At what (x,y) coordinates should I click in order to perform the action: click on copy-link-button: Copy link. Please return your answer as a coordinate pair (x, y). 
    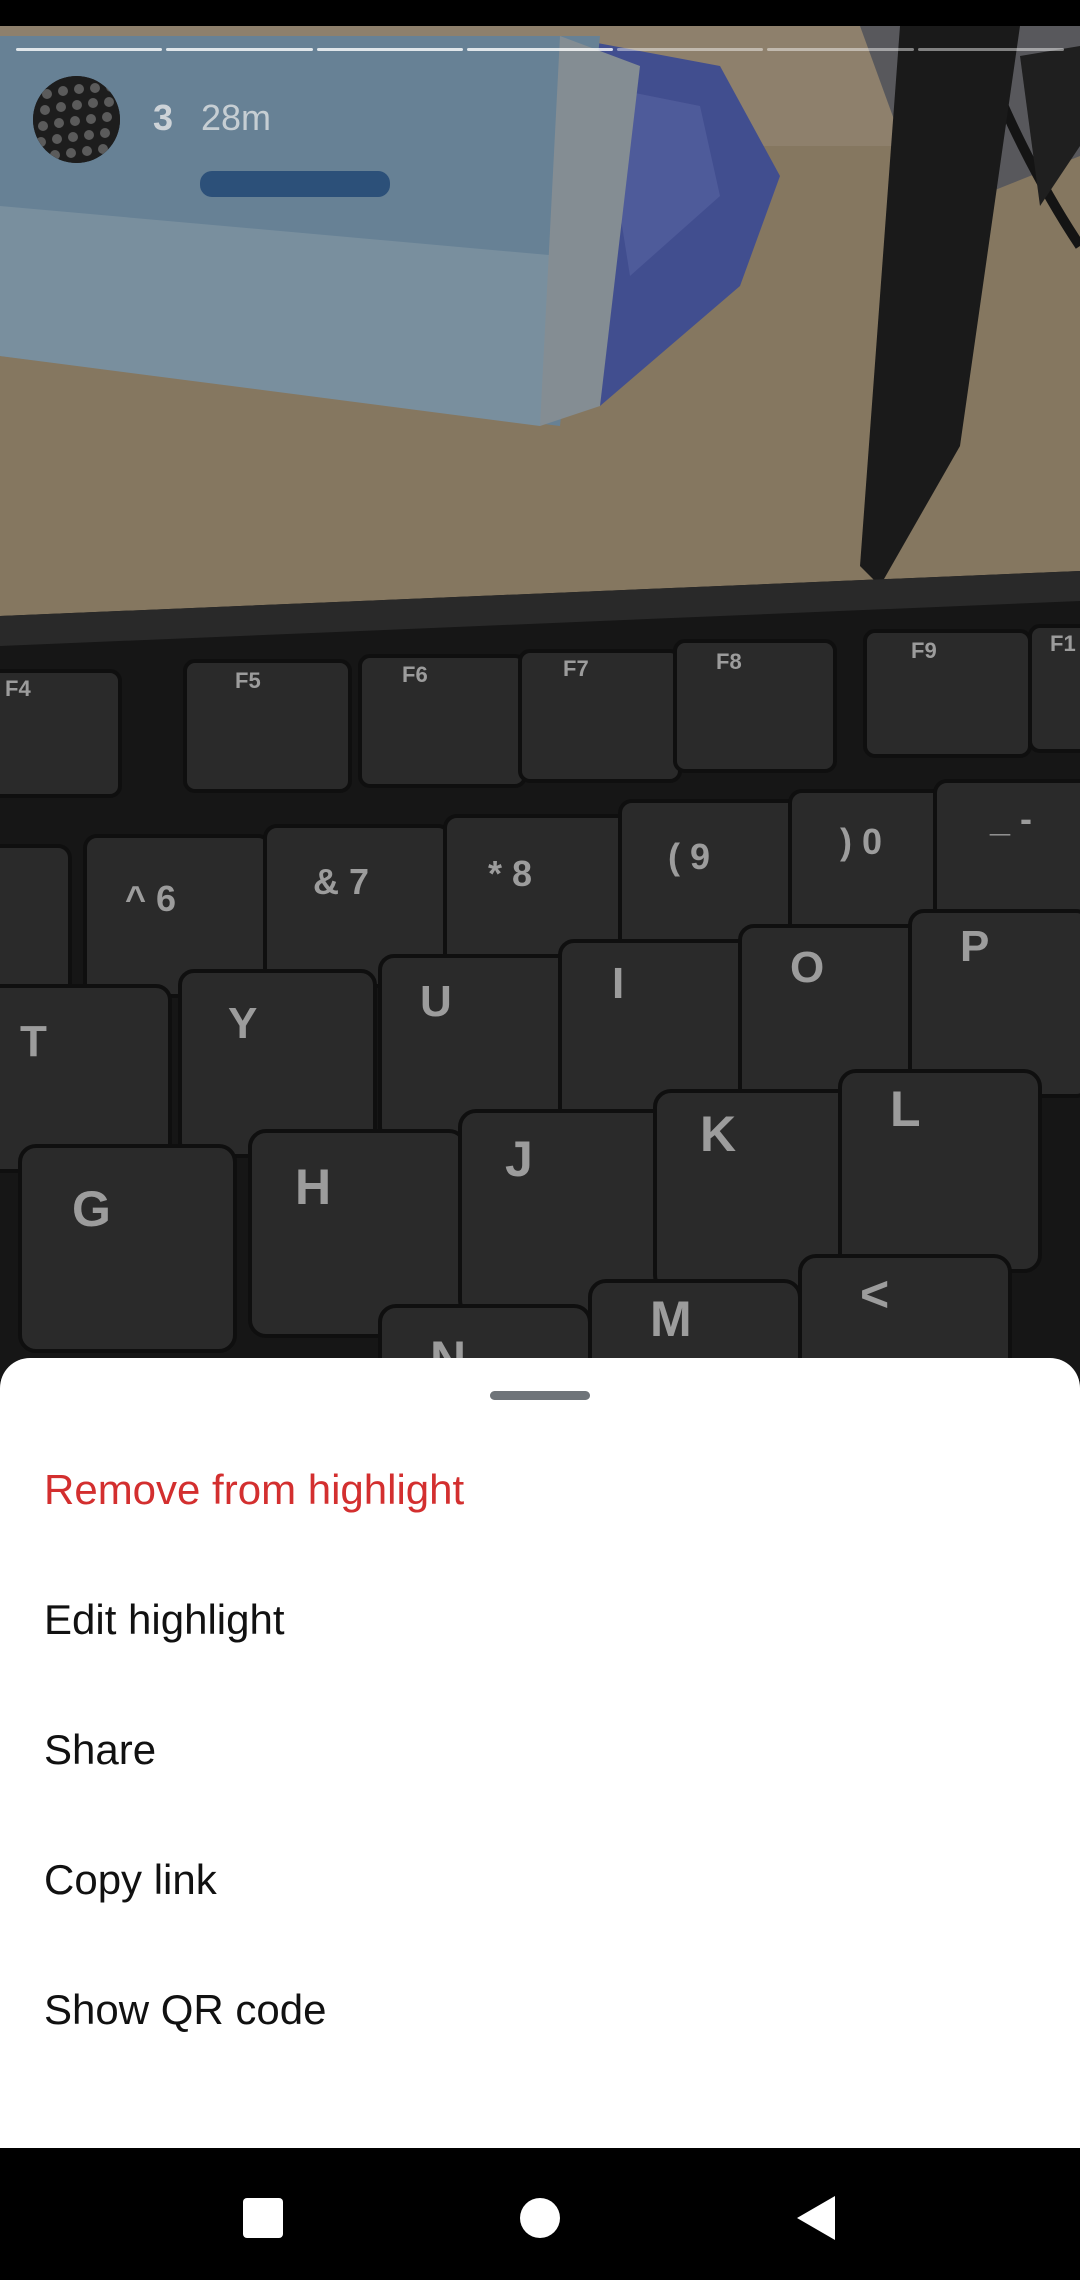
    Looking at the image, I should click on (540, 1877).